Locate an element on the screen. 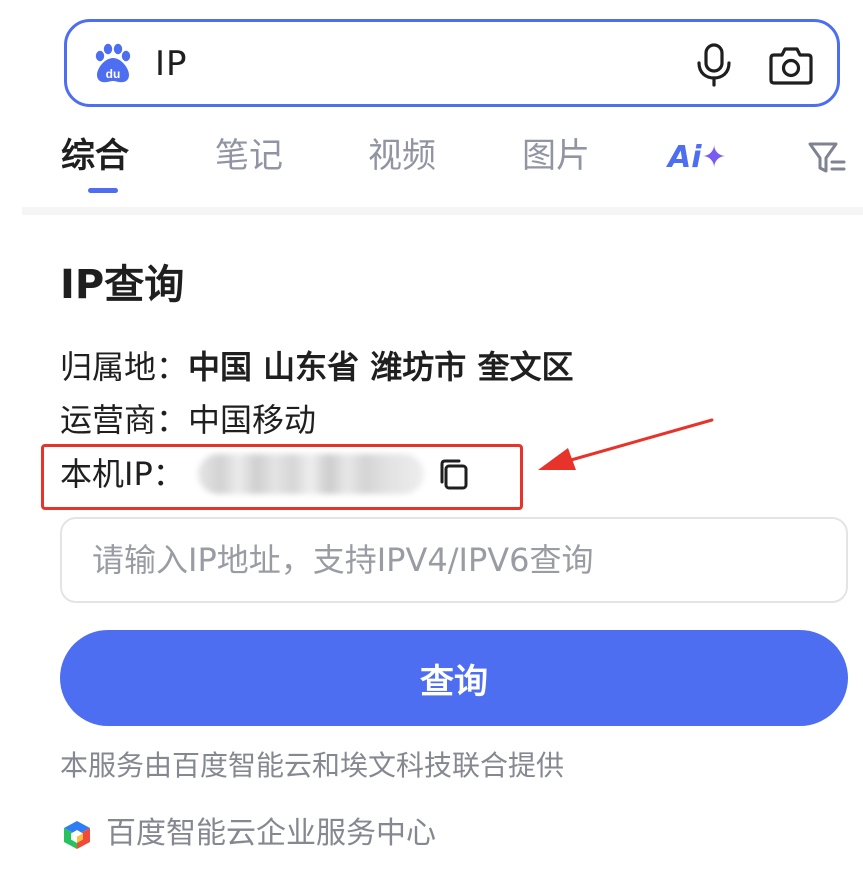 The width and height of the screenshot is (863, 883). red-annotation-arrow is located at coordinates (626, 444).